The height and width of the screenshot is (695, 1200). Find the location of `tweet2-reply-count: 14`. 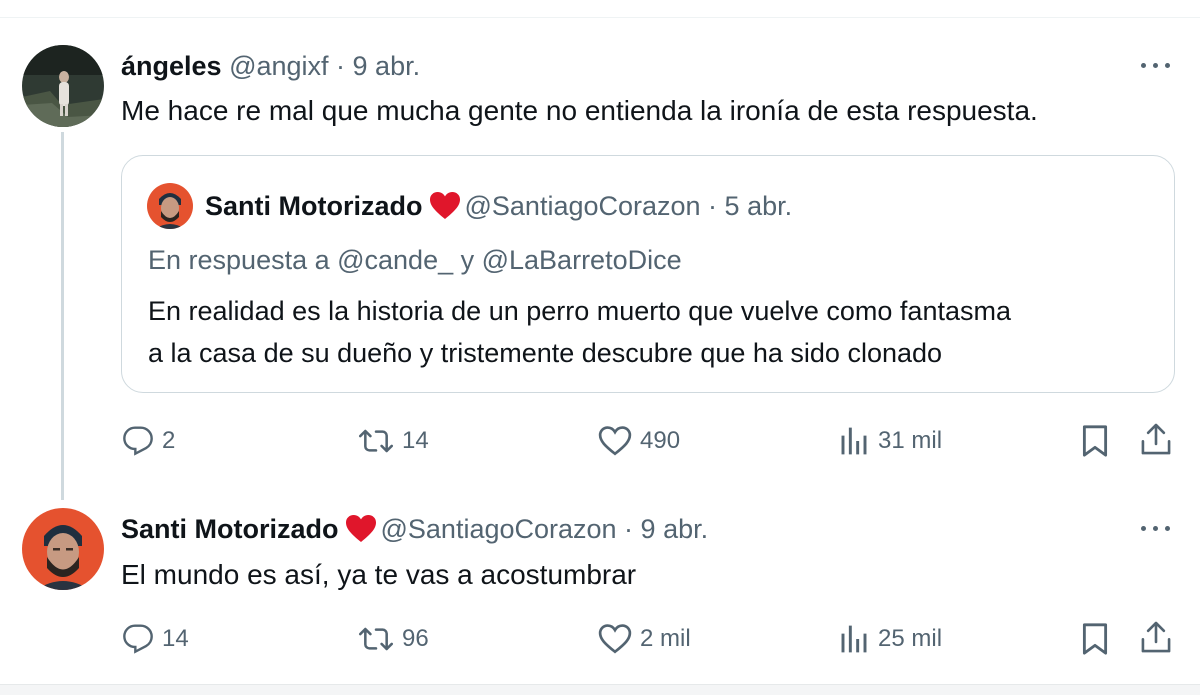

tweet2-reply-count: 14 is located at coordinates (175, 638).